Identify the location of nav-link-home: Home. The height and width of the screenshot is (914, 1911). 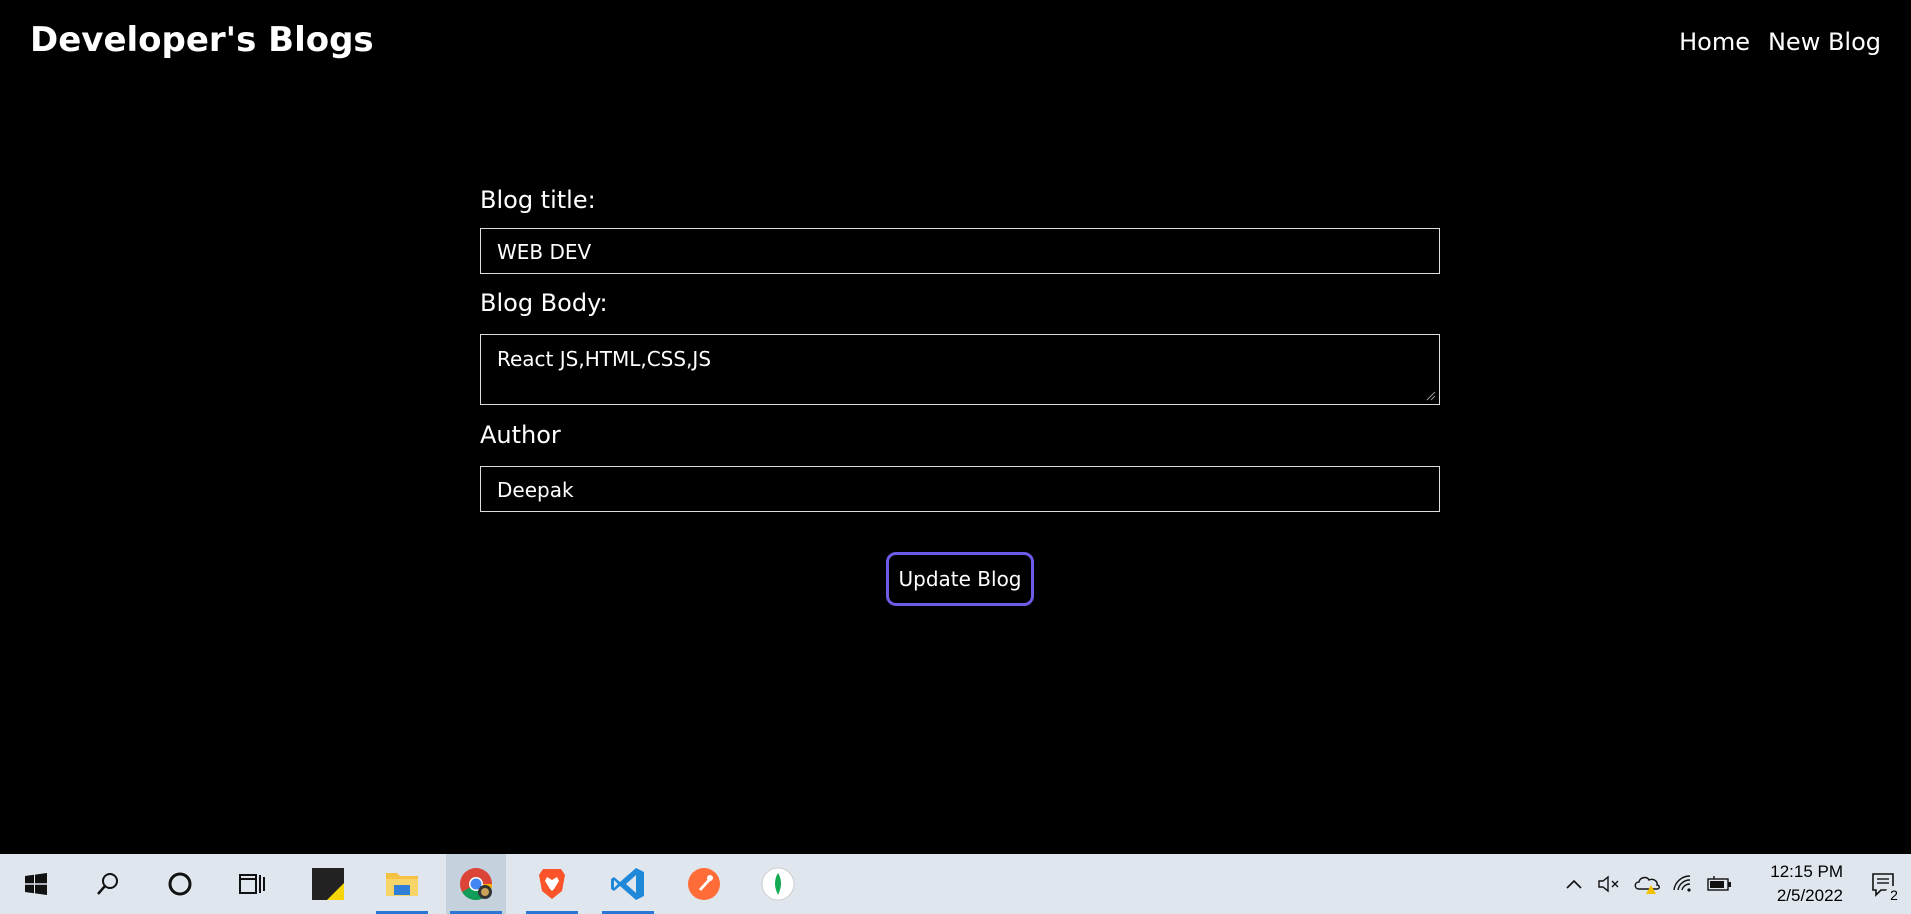
(1714, 42).